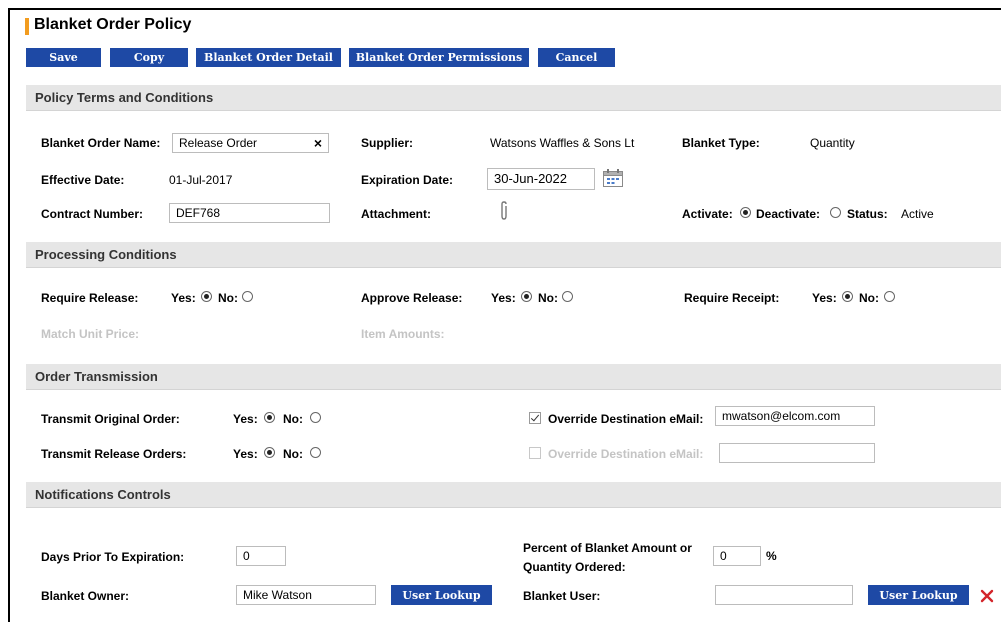 The height and width of the screenshot is (622, 1001). What do you see at coordinates (513, 255) in the screenshot?
I see `section-processing-conditions: Processing Conditions` at bounding box center [513, 255].